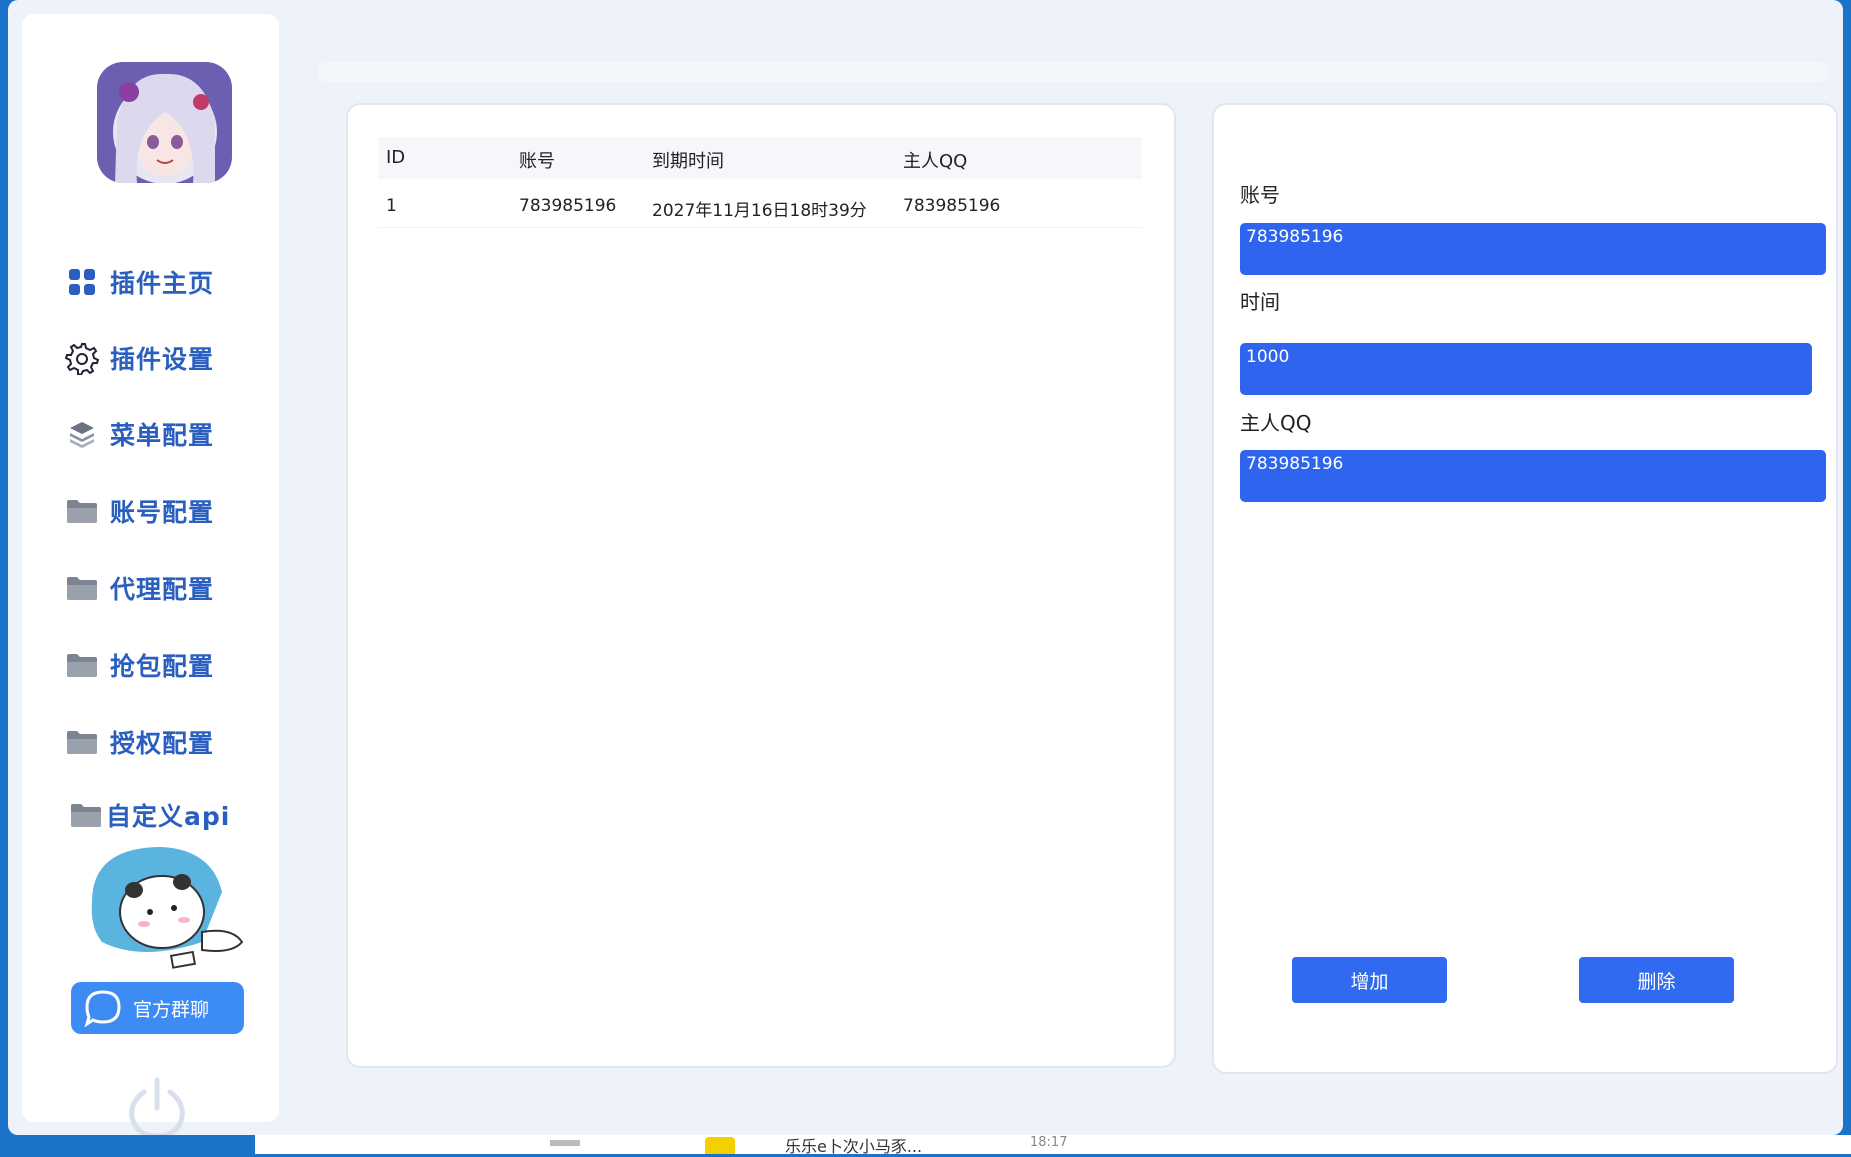 The image size is (1851, 1157). Describe the element at coordinates (935, 160) in the screenshot. I see `column-header-owner-qq: 主人QQ` at that location.